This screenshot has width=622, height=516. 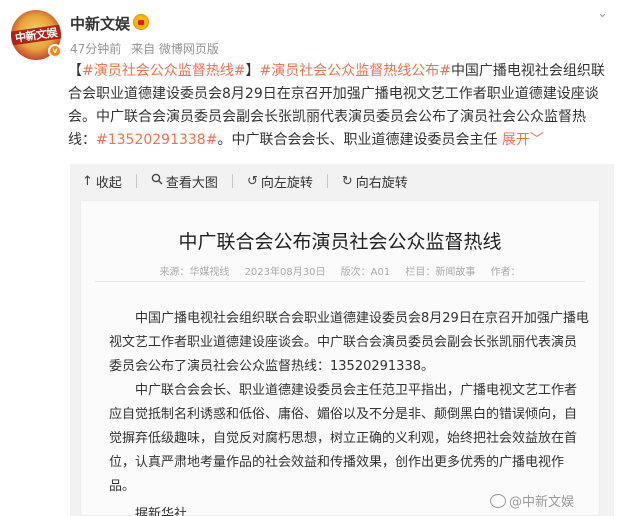 What do you see at coordinates (340, 281) in the screenshot?
I see `article-divider` at bounding box center [340, 281].